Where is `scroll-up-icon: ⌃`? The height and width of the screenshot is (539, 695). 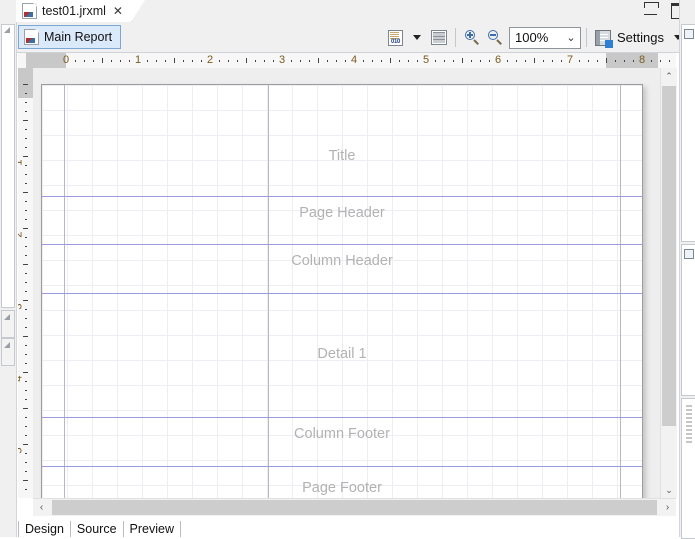 scroll-up-icon: ⌃ is located at coordinates (669, 76).